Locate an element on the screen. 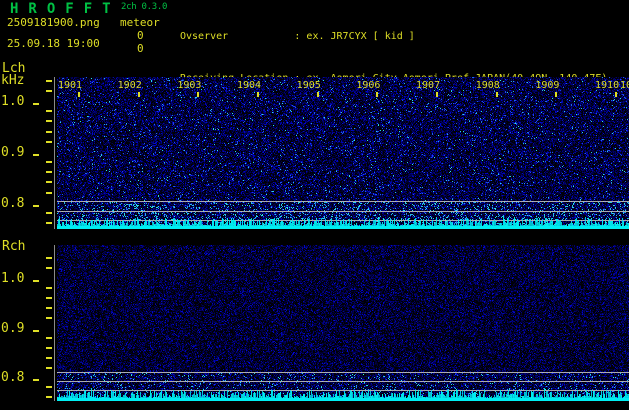 This screenshot has height=410, width=629. rch-panel-label: Rch is located at coordinates (14, 246).